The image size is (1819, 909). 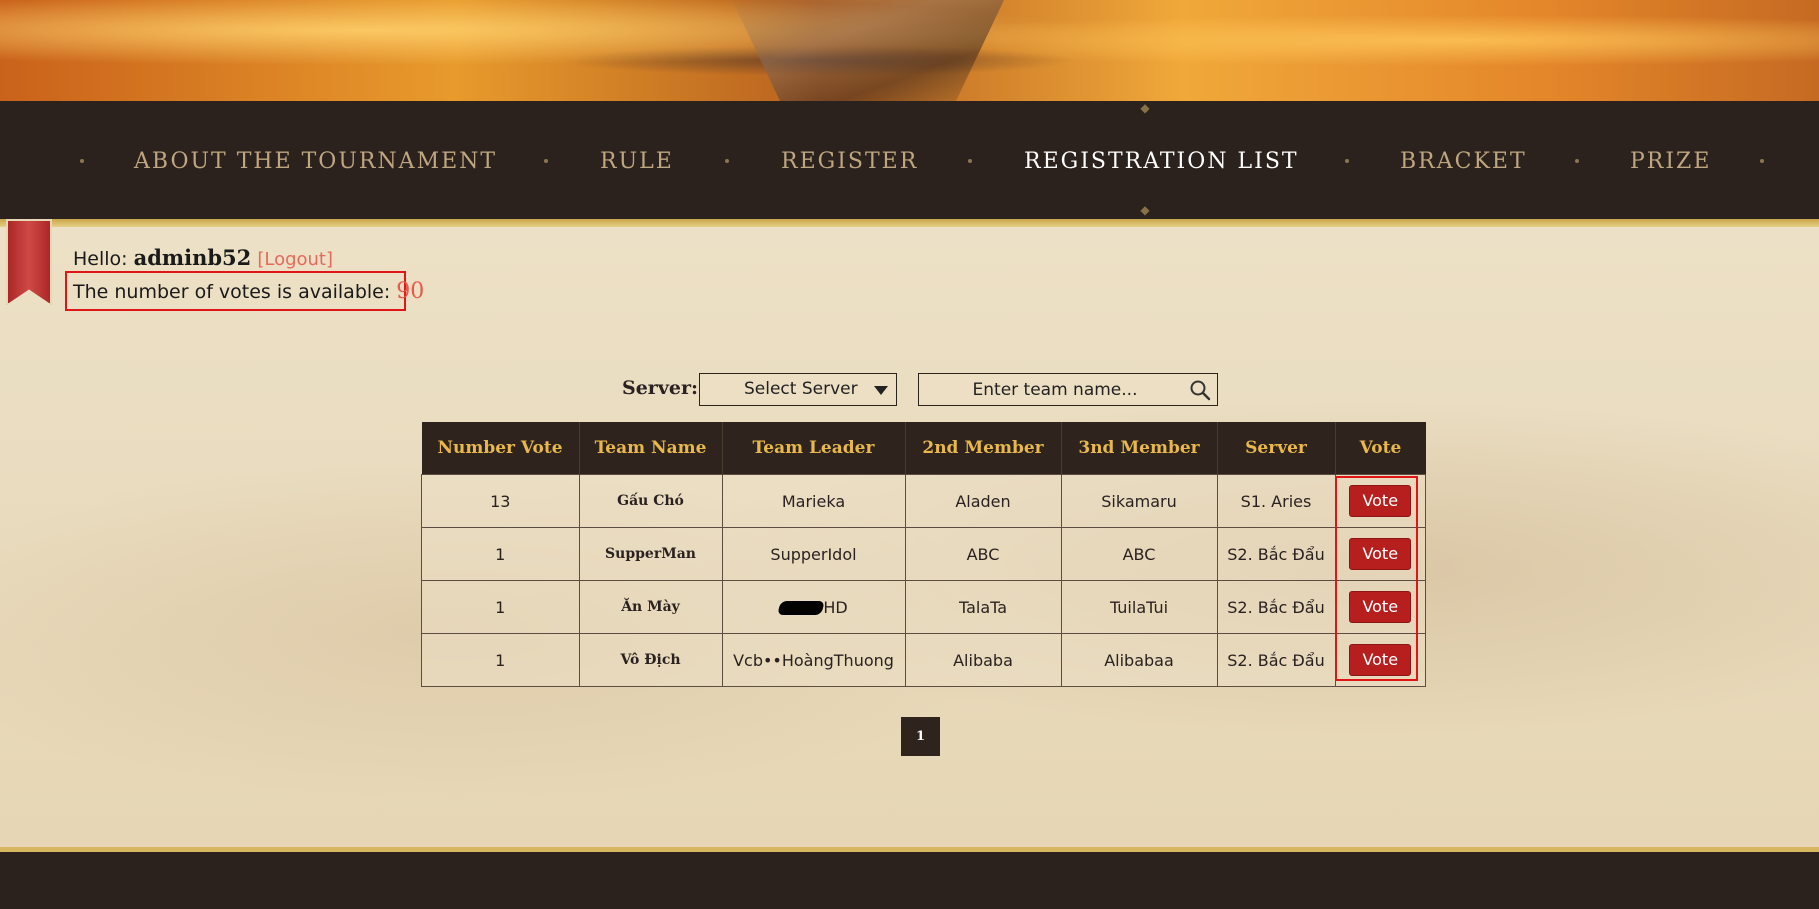 What do you see at coordinates (500, 448) in the screenshot?
I see `column-header-number-vote: Number Vote` at bounding box center [500, 448].